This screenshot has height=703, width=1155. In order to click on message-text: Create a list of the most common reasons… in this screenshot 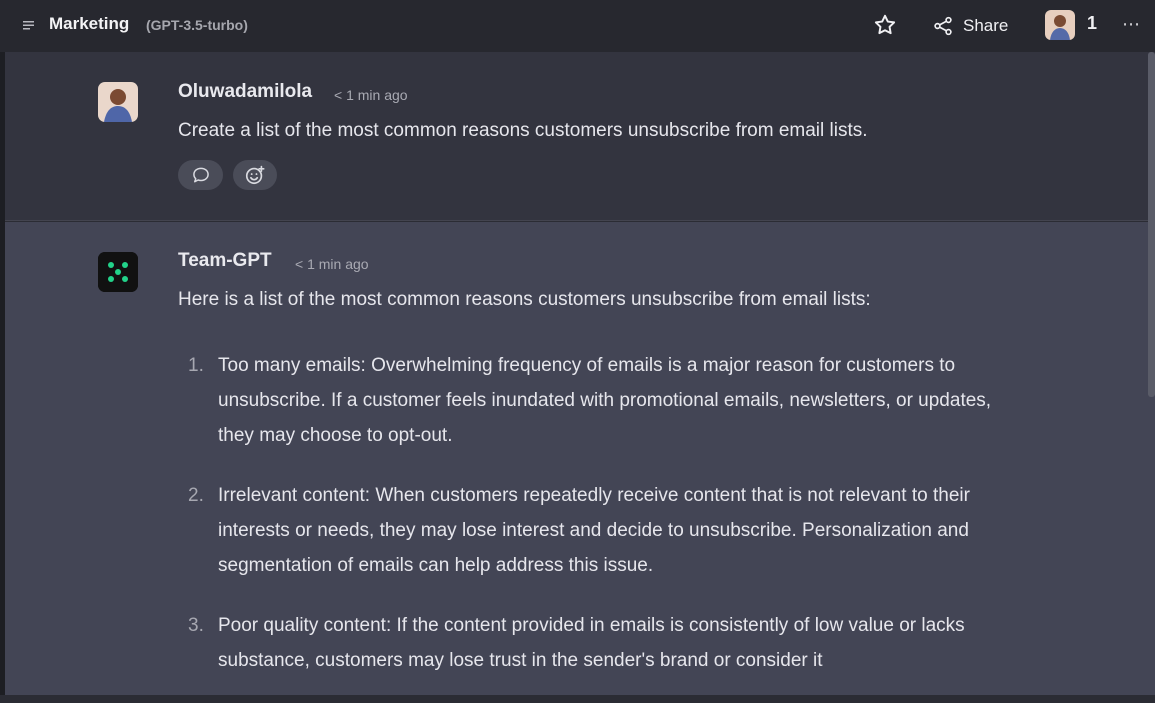, I will do `click(523, 130)`.